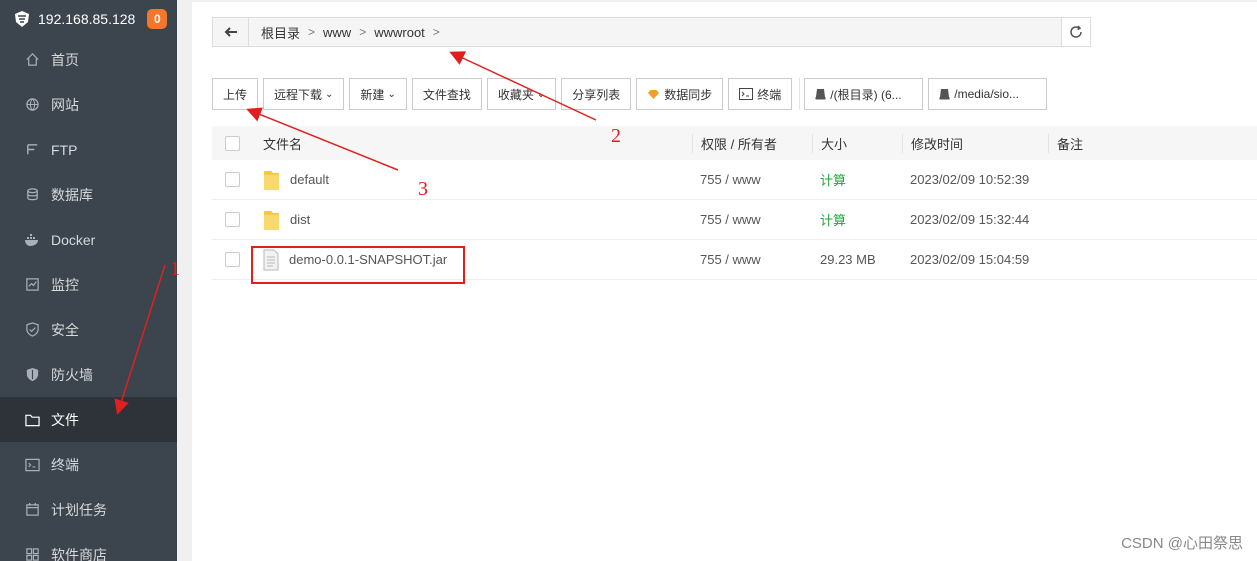  Describe the element at coordinates (337, 32) in the screenshot. I see `breadcrumb-www: www` at that location.